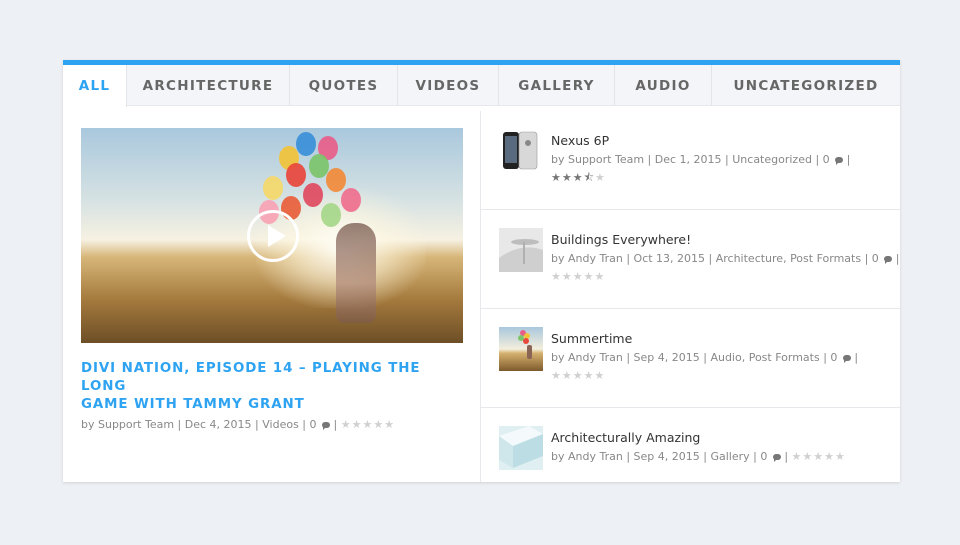  What do you see at coordinates (448, 85) in the screenshot?
I see `tab-videos: VIDEOS` at bounding box center [448, 85].